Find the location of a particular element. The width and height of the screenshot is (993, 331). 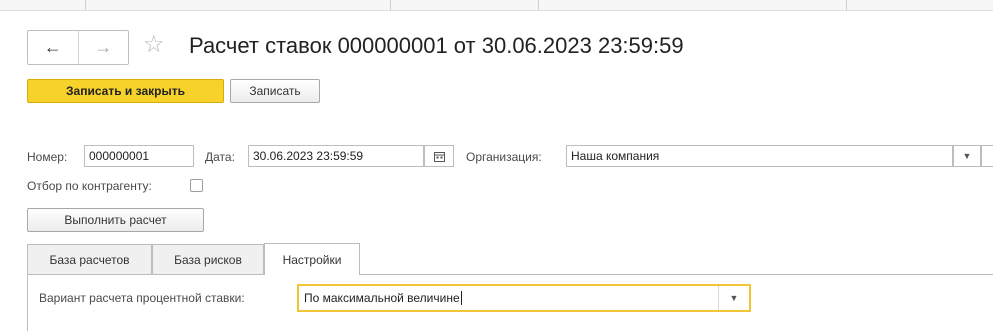

rate-variant-dropdown-button: ▼ is located at coordinates (733, 298).